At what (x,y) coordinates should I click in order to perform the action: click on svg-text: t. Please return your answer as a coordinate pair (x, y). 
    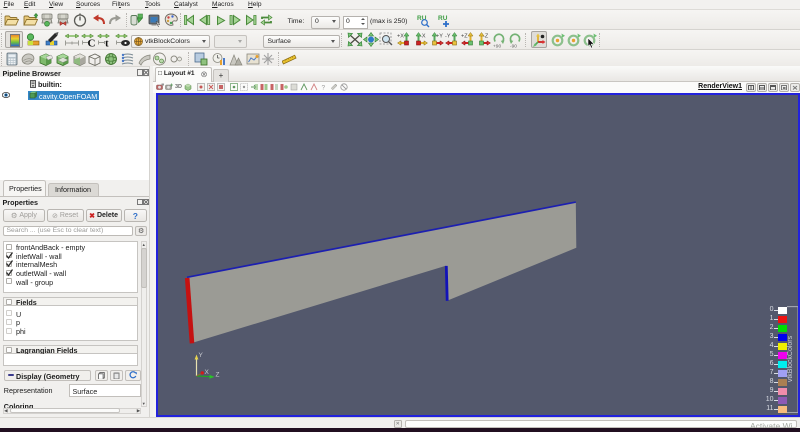
    Looking at the image, I should click on (107, 42).